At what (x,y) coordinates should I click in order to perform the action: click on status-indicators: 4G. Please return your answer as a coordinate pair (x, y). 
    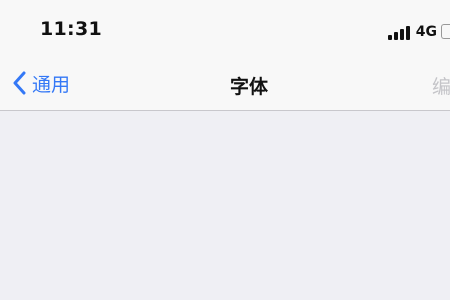
    Looking at the image, I should click on (418, 30).